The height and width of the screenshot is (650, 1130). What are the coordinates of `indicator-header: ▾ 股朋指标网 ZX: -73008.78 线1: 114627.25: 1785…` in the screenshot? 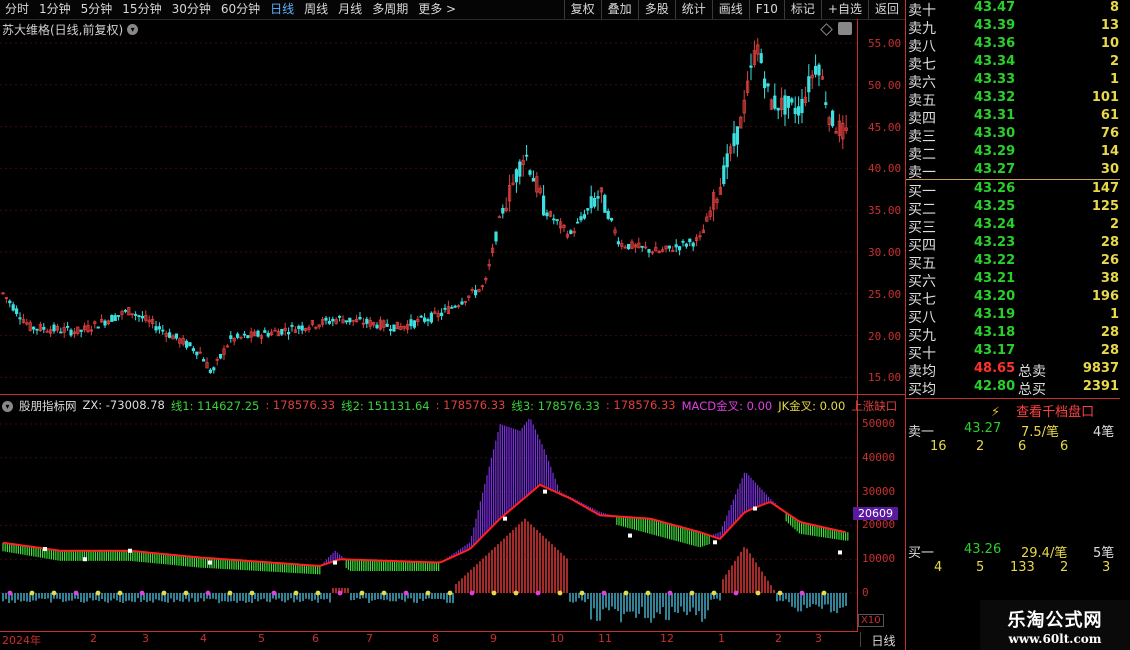 It's located at (449, 406).